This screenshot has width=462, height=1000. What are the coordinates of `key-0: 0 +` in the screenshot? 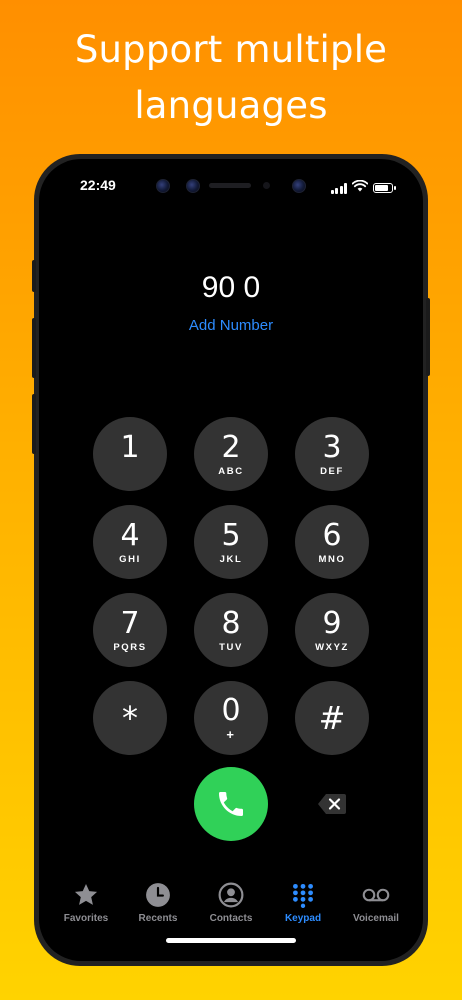 It's located at (231, 718).